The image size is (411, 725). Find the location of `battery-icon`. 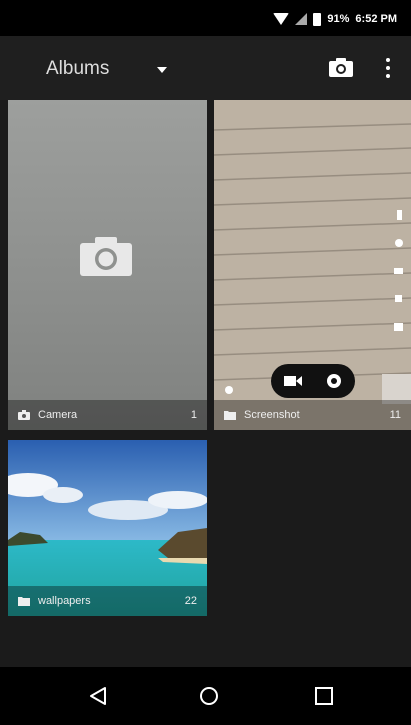

battery-icon is located at coordinates (317, 19).